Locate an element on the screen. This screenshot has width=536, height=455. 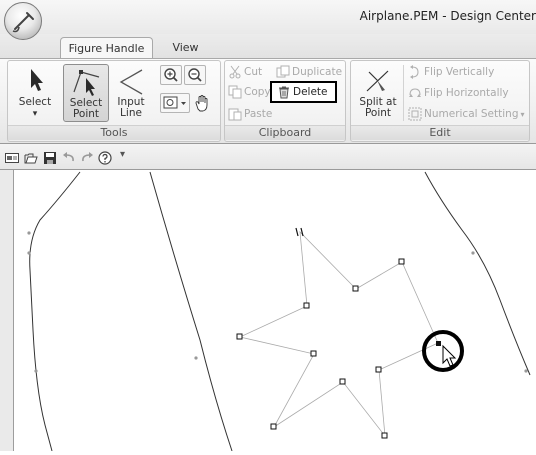
input-line-icon is located at coordinates (131, 82).